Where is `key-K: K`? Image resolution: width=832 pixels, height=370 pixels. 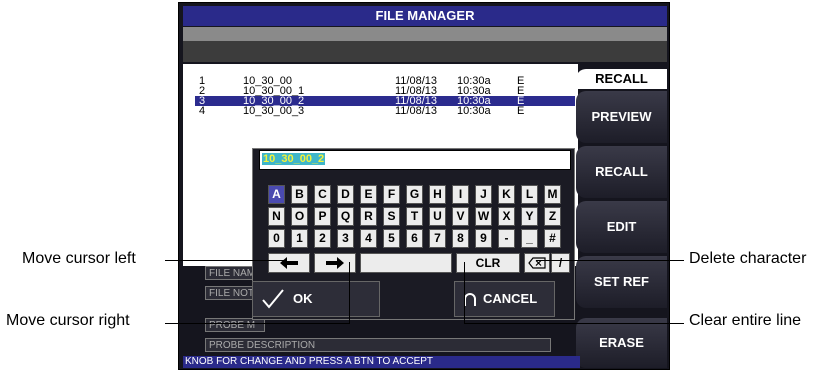
key-K: K is located at coordinates (506, 194).